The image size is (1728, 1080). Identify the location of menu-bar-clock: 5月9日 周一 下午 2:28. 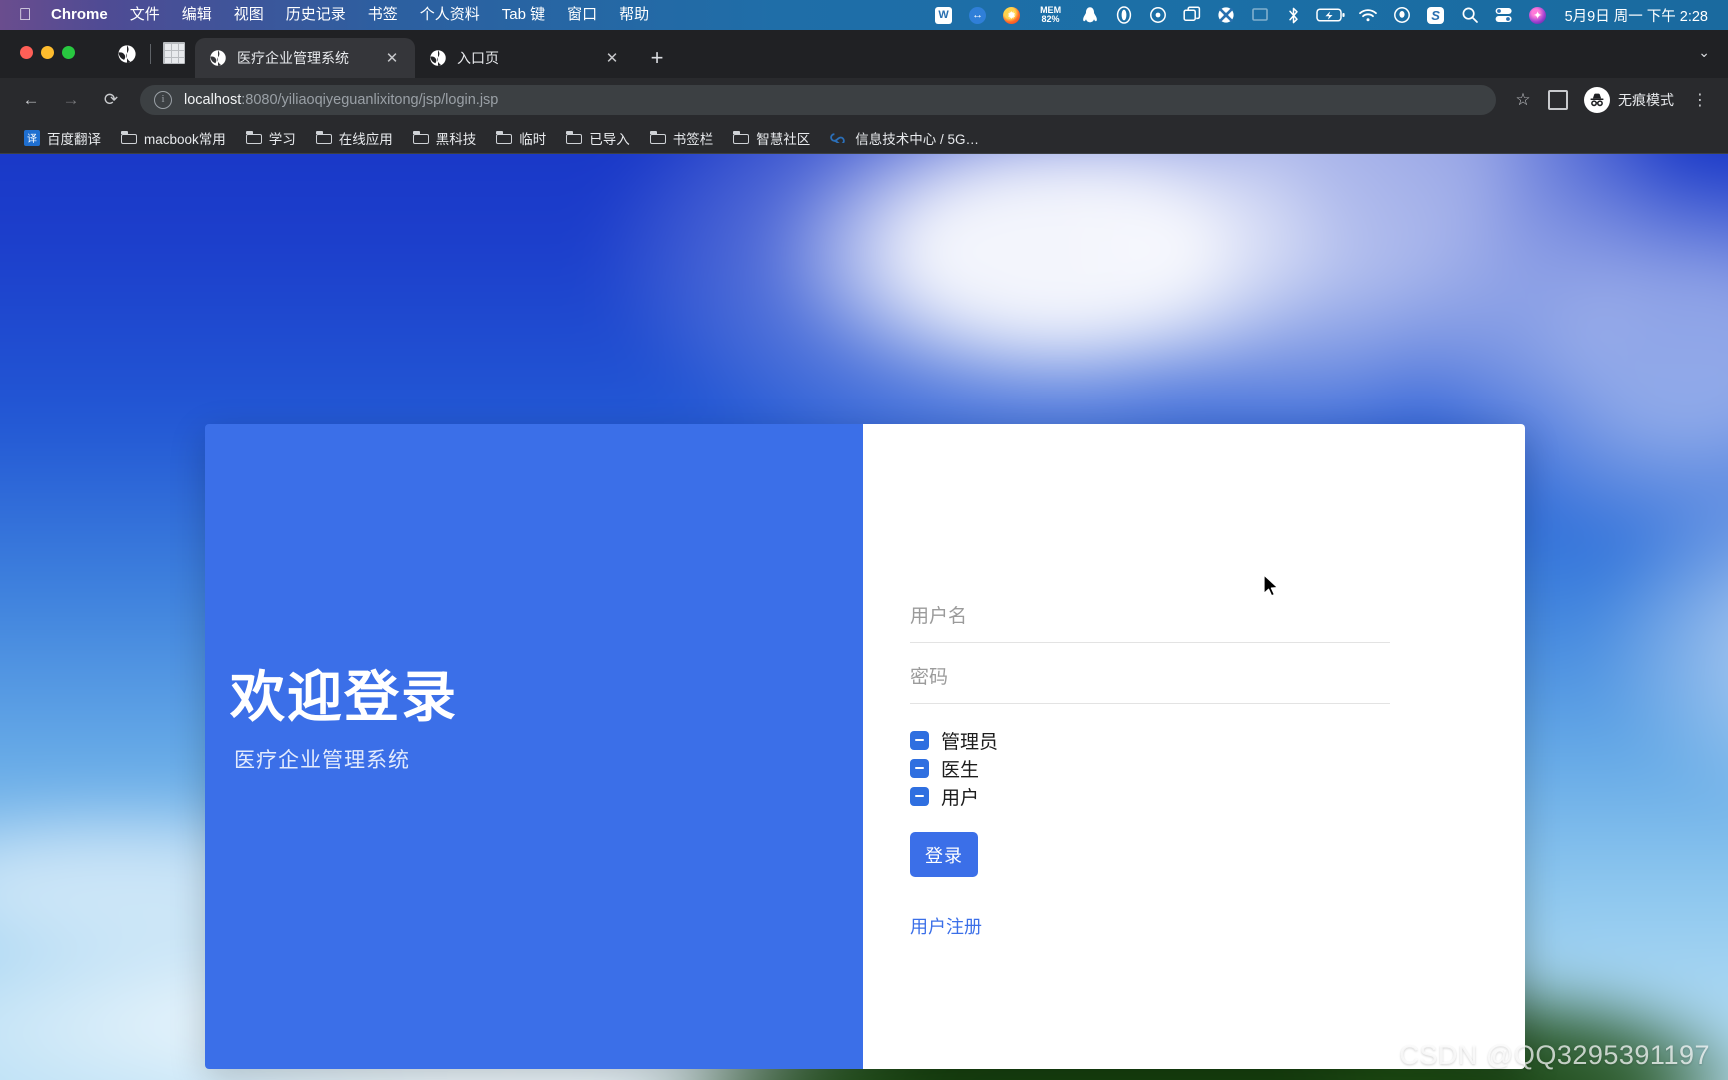
(1634, 15).